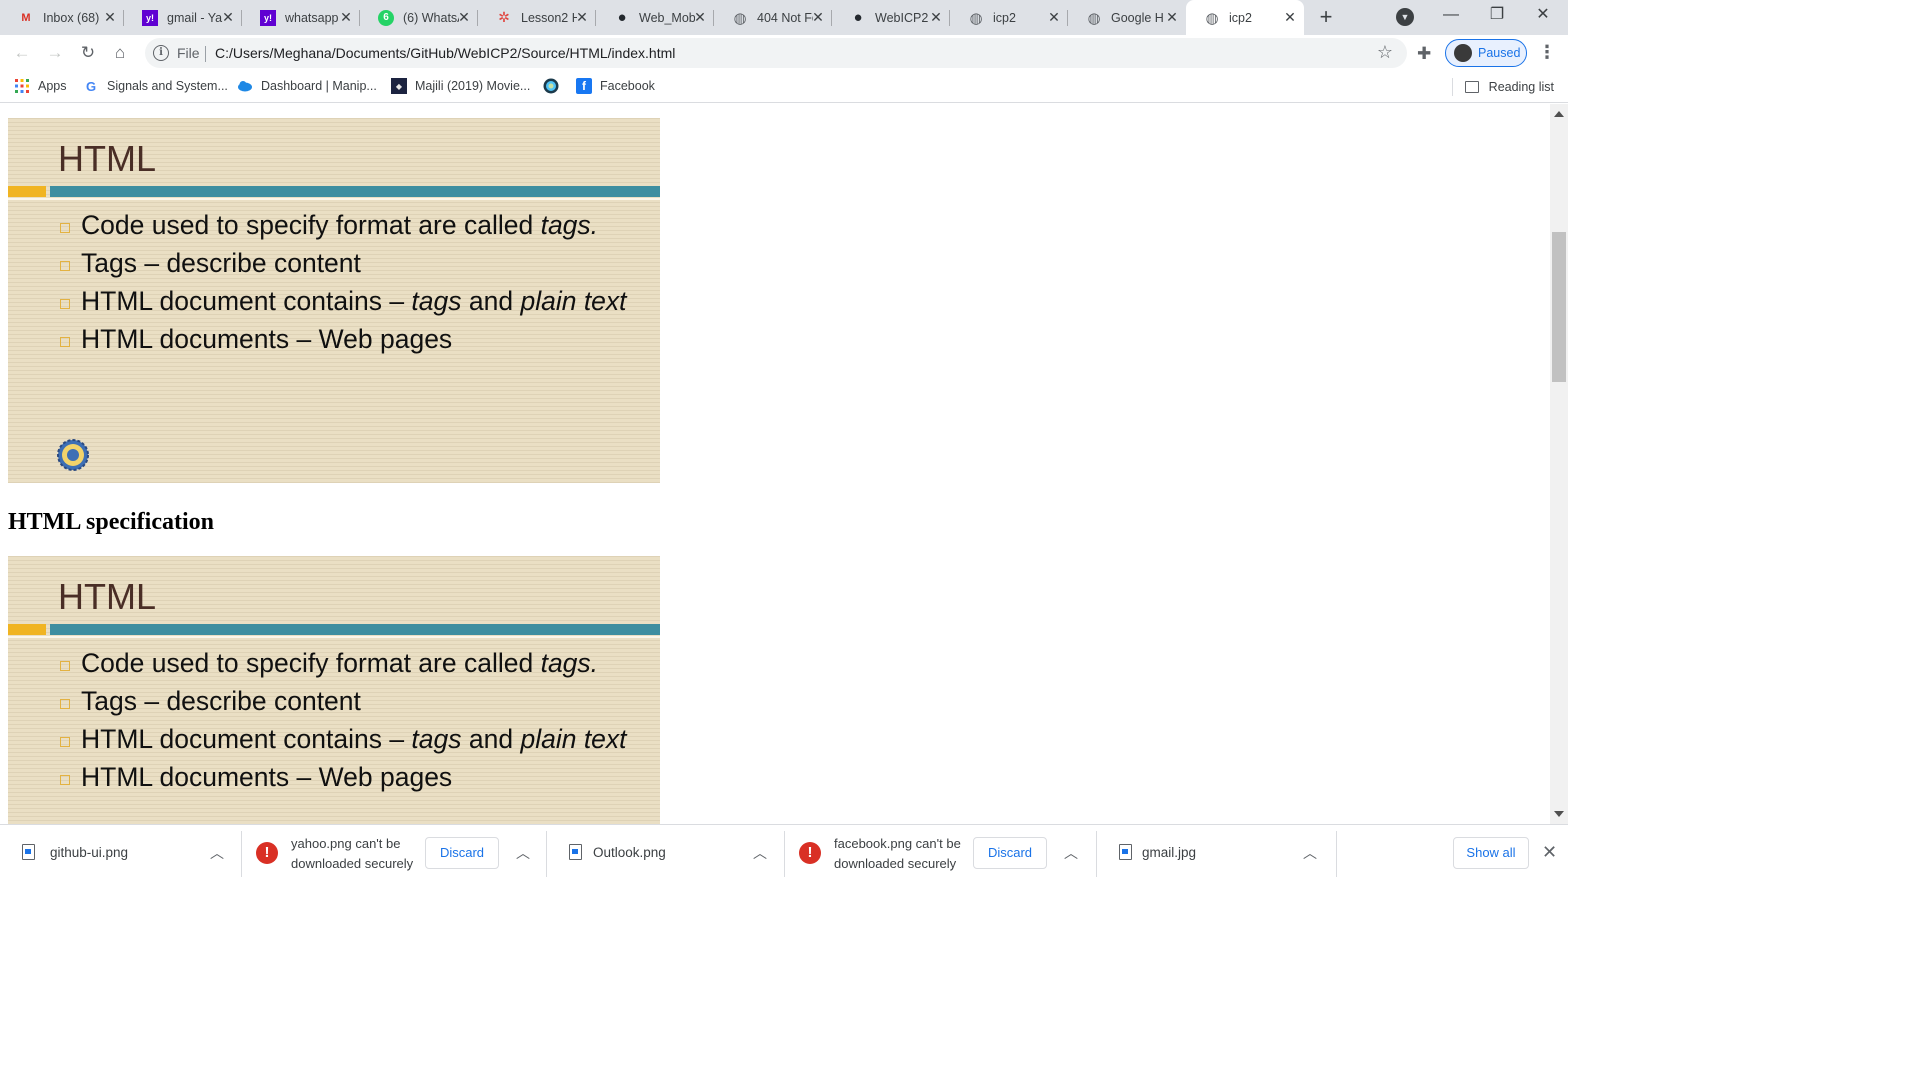 The height and width of the screenshot is (1080, 1920). I want to click on download-separator, so click(1336, 854).